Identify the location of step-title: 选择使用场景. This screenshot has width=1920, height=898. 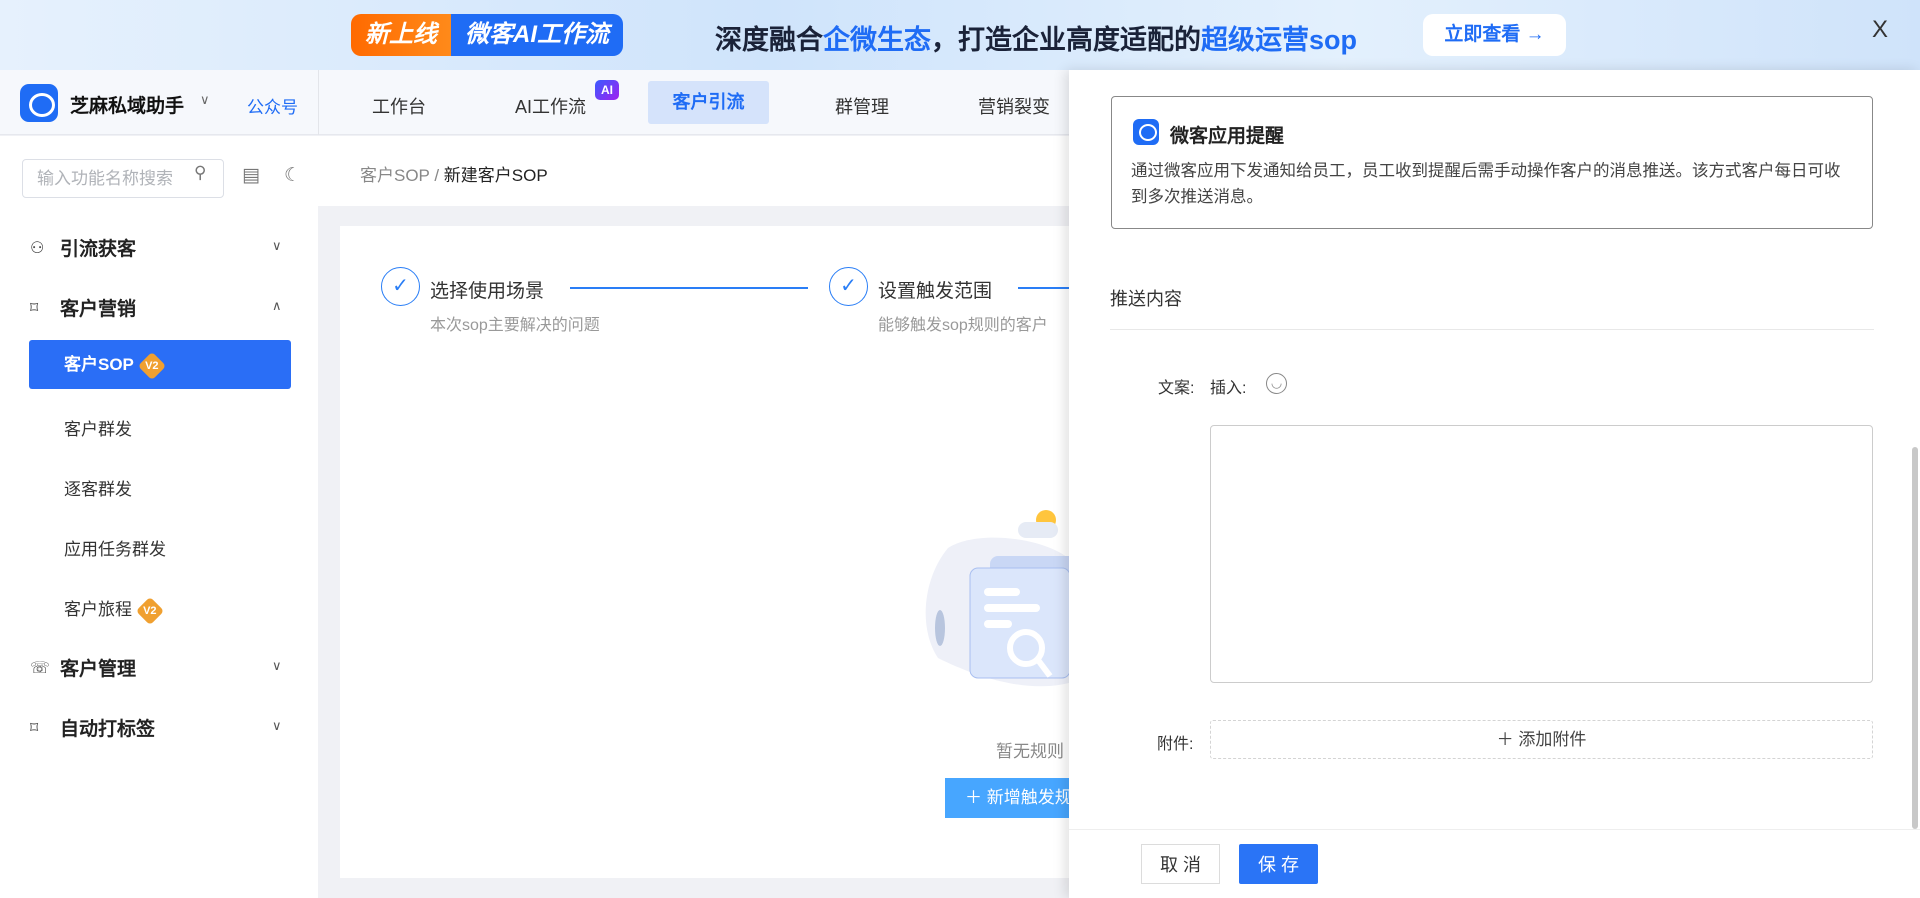
(487, 291).